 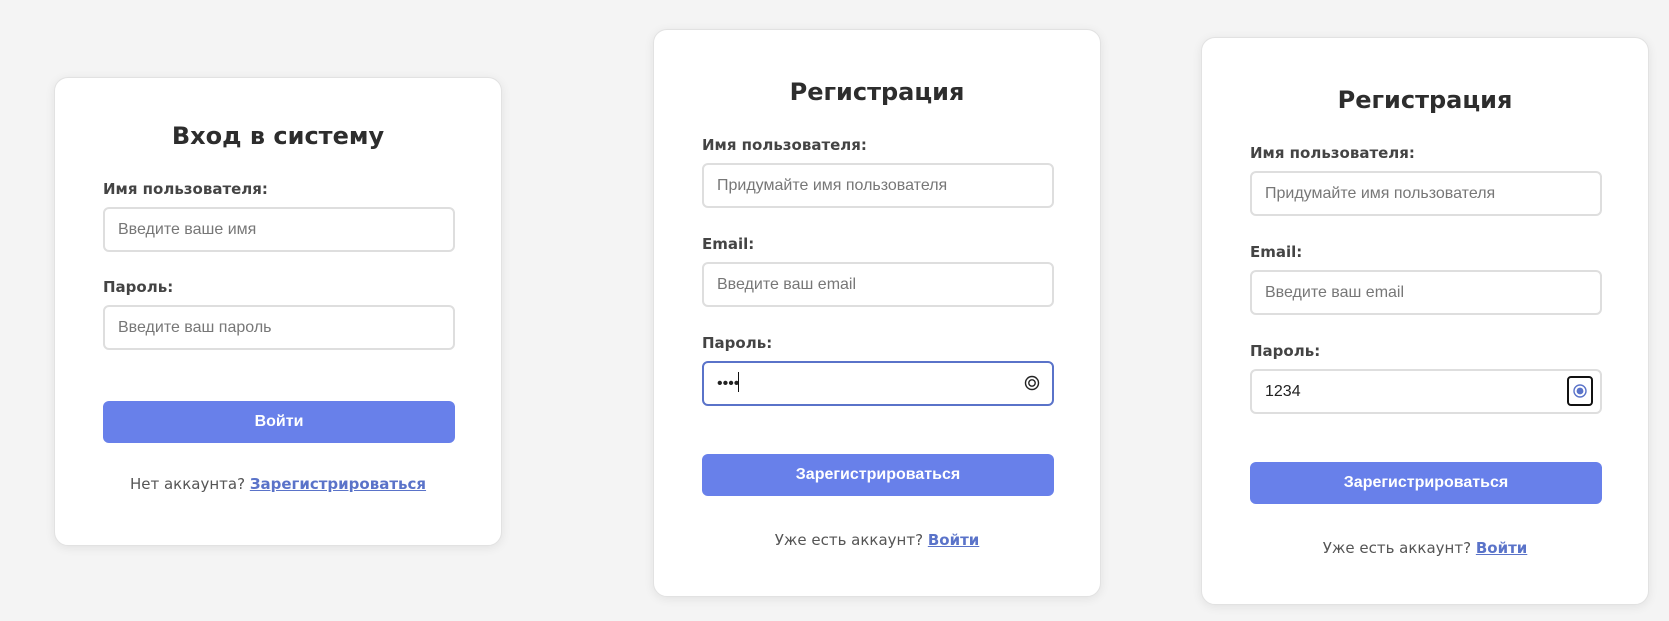 I want to click on login-button: Войти, so click(x=279, y=422).